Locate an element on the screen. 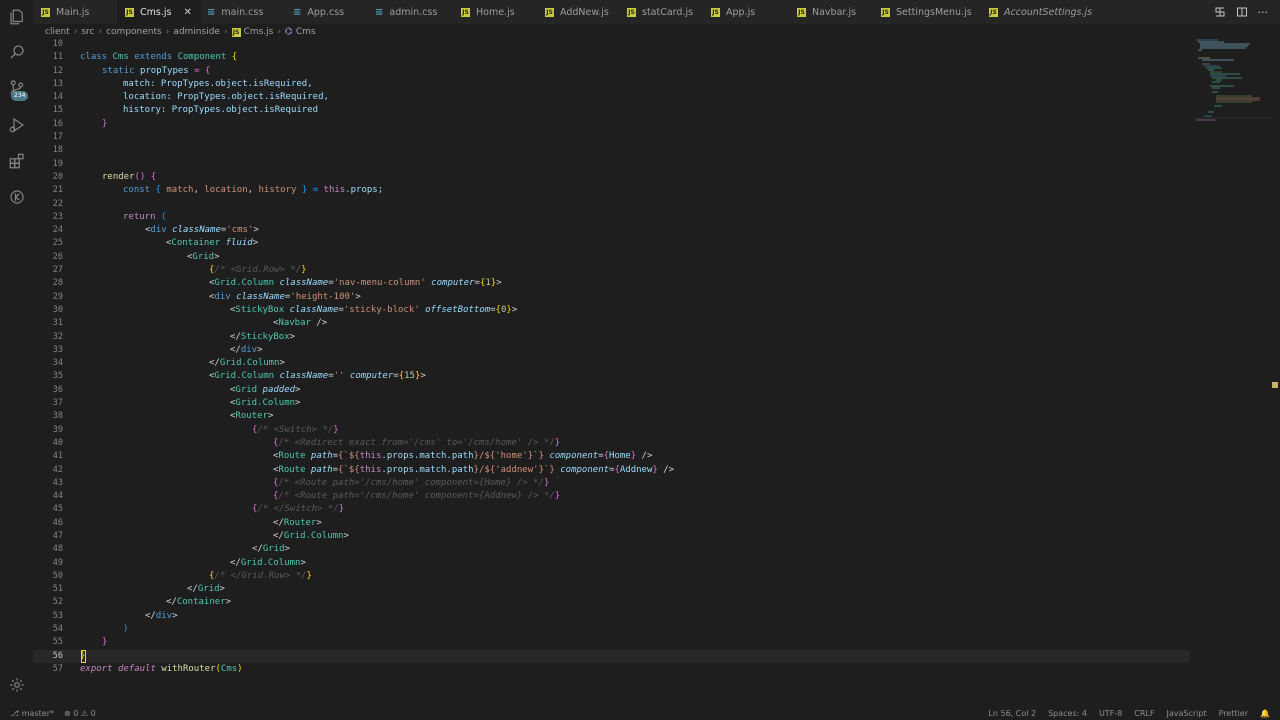 The image size is (1280, 720). tab-label: App.js is located at coordinates (741, 12).